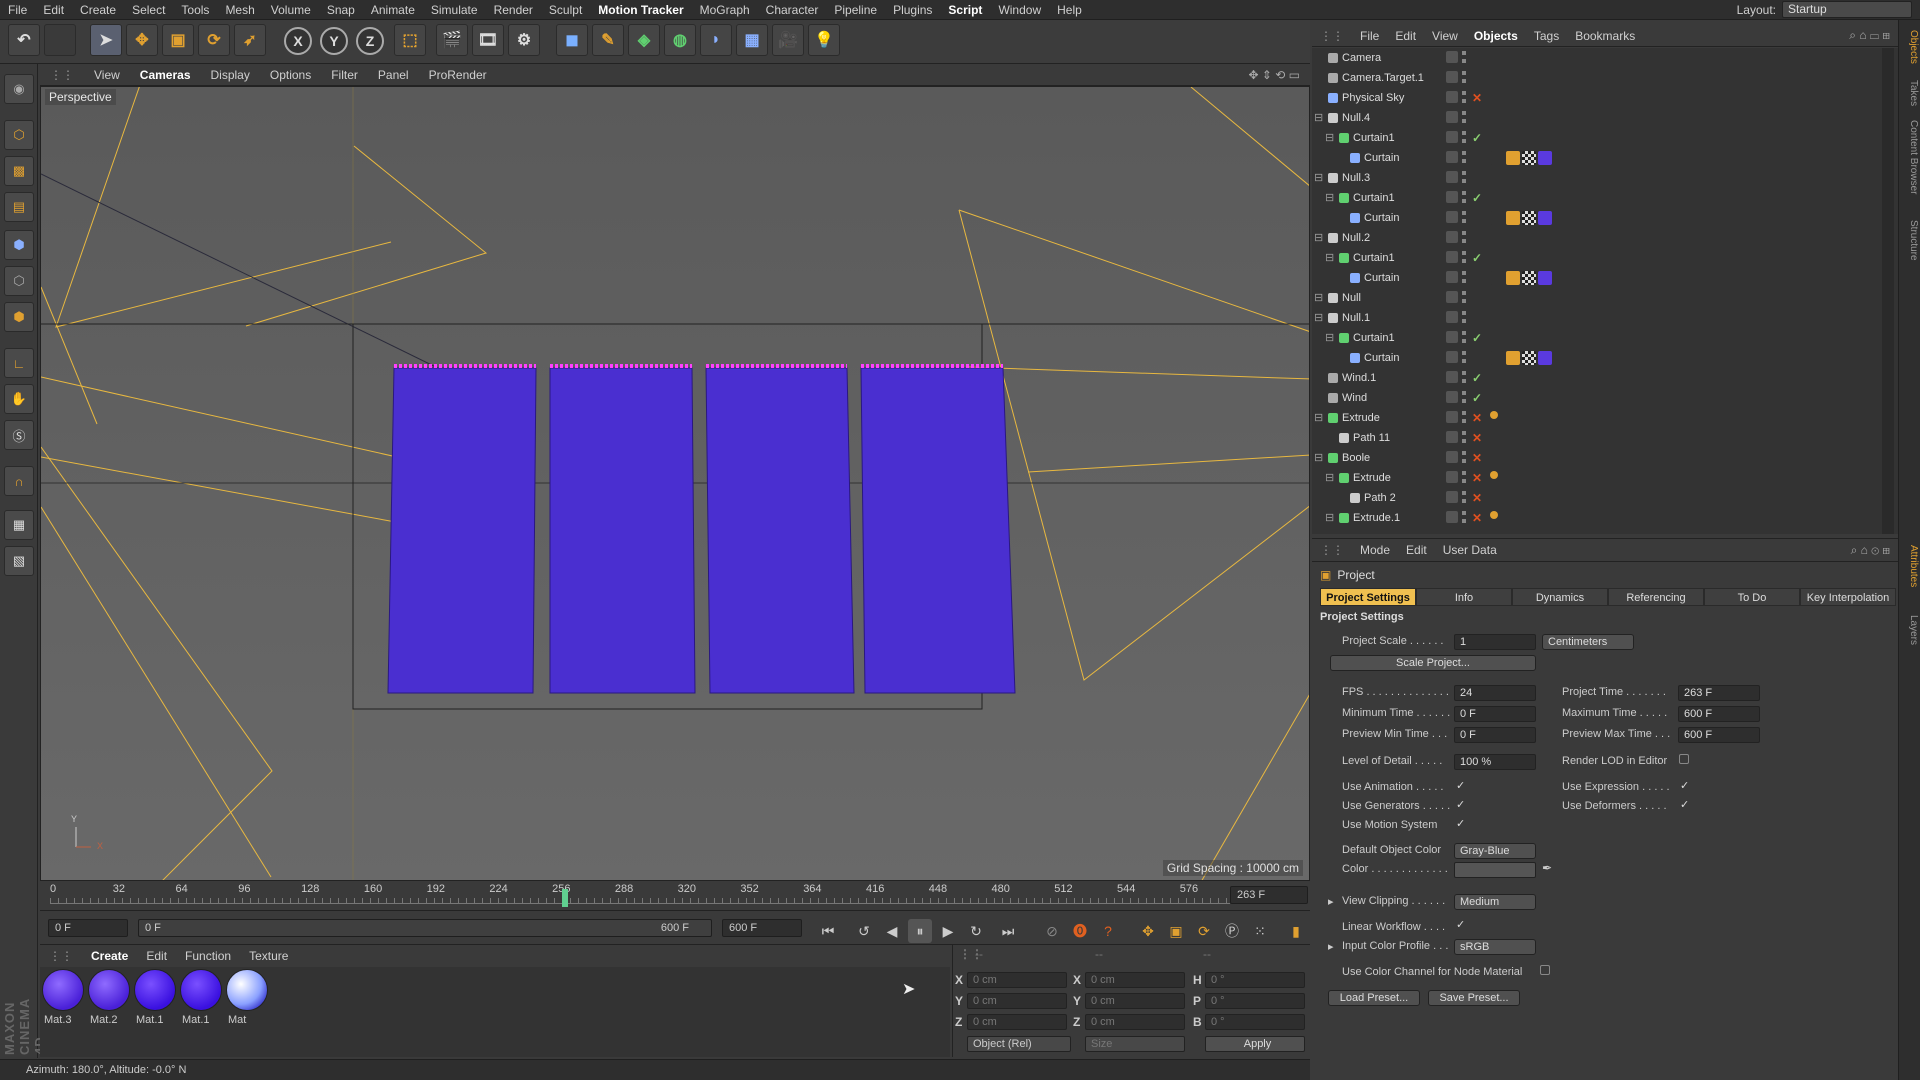 Image resolution: width=1920 pixels, height=1080 pixels. Describe the element at coordinates (452, 40) in the screenshot. I see `render-view-icon: 🎬` at that location.